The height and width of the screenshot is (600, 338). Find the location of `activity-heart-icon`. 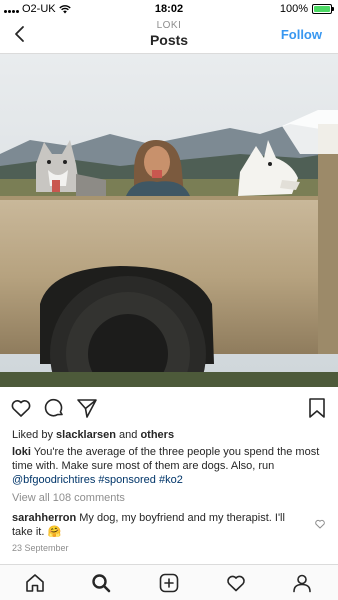

activity-heart-icon is located at coordinates (236, 583).